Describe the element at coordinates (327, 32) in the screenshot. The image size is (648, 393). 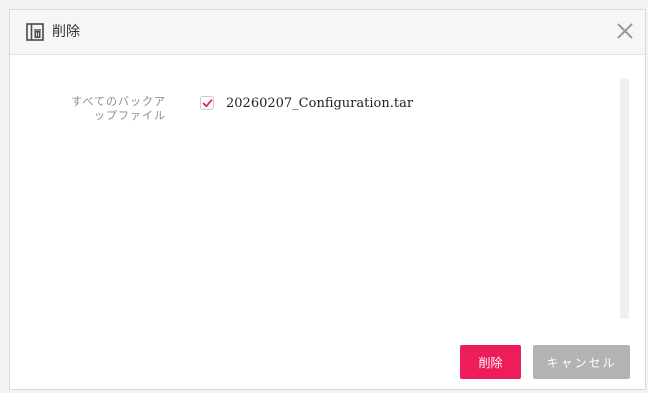
I see `dialog-header: 削除` at that location.